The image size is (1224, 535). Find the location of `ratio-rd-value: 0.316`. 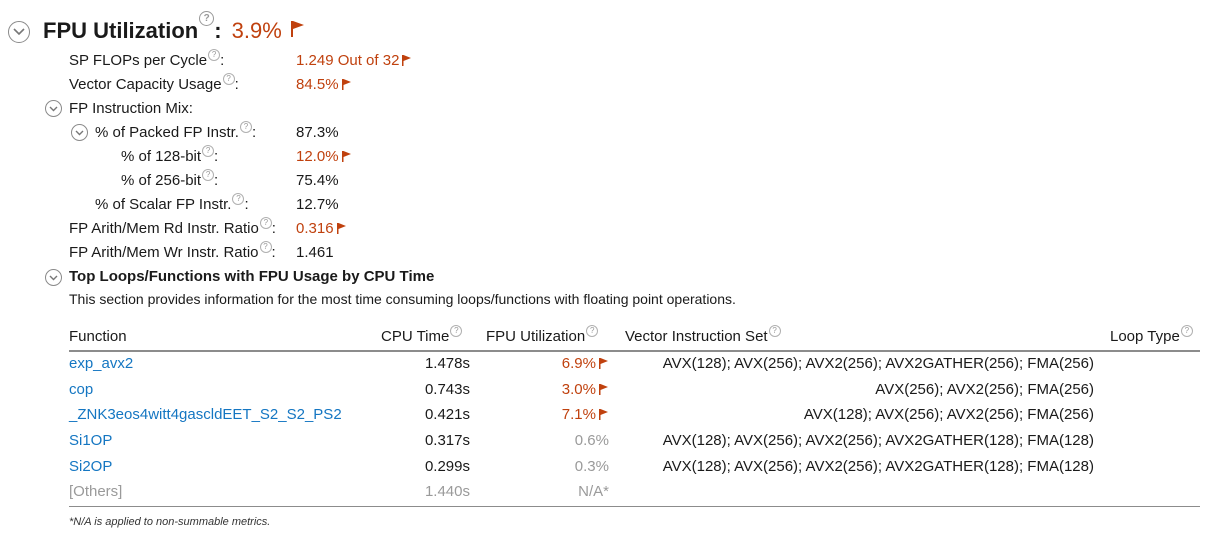

ratio-rd-value: 0.316 is located at coordinates (321, 229).